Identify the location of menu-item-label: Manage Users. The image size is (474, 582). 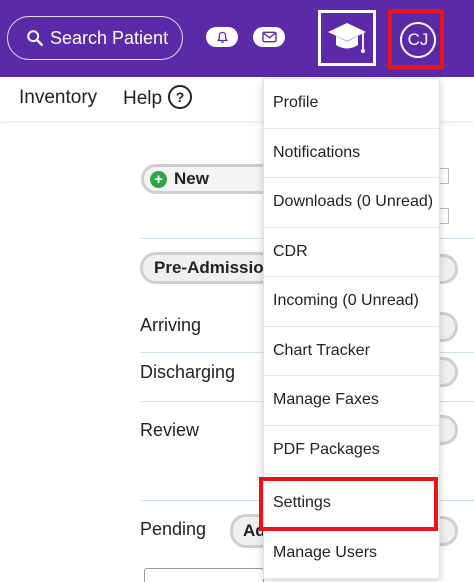
(325, 552).